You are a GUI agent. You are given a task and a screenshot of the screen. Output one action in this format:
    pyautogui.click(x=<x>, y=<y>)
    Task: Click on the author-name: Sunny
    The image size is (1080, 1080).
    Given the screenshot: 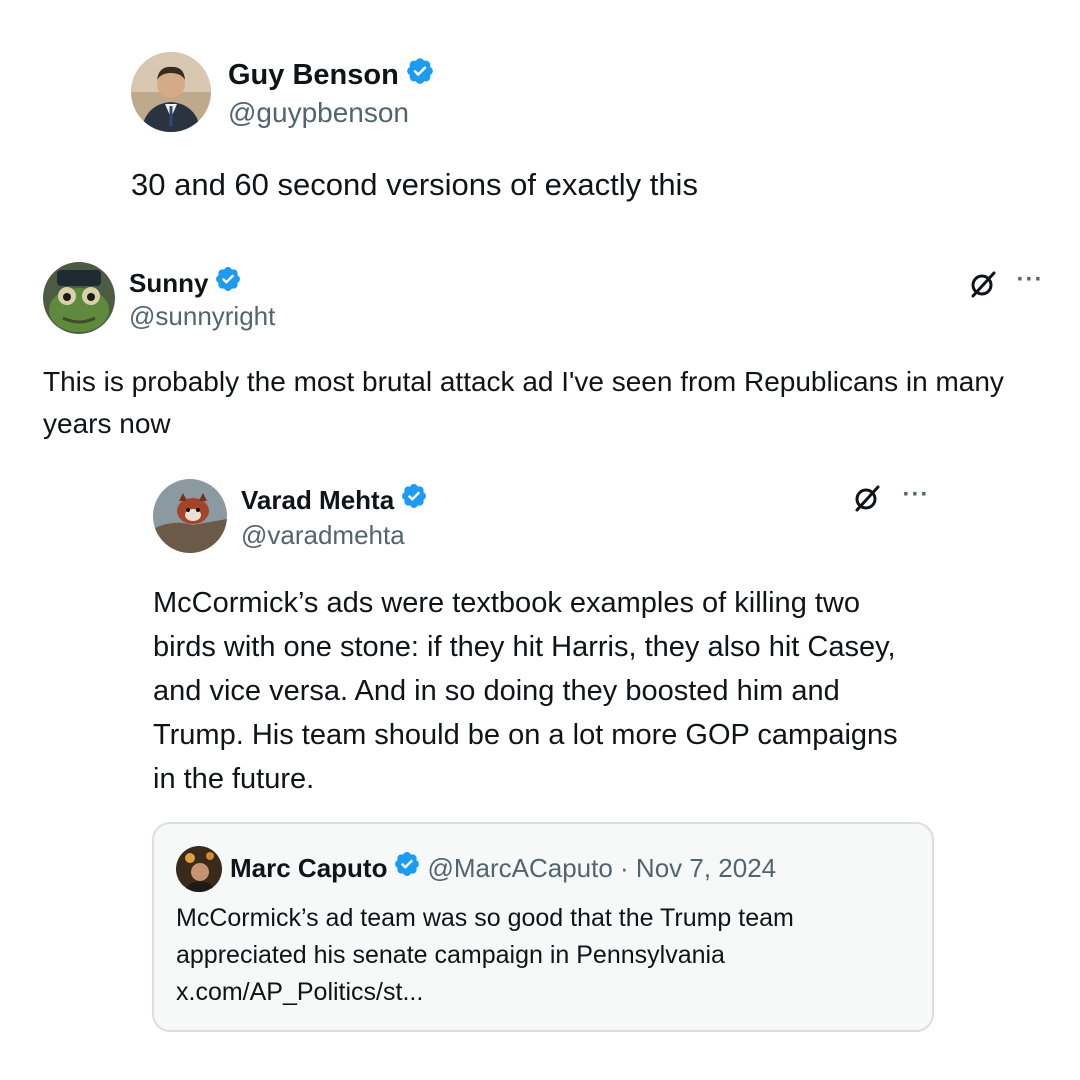 What is the action you would take?
    pyautogui.click(x=168, y=283)
    